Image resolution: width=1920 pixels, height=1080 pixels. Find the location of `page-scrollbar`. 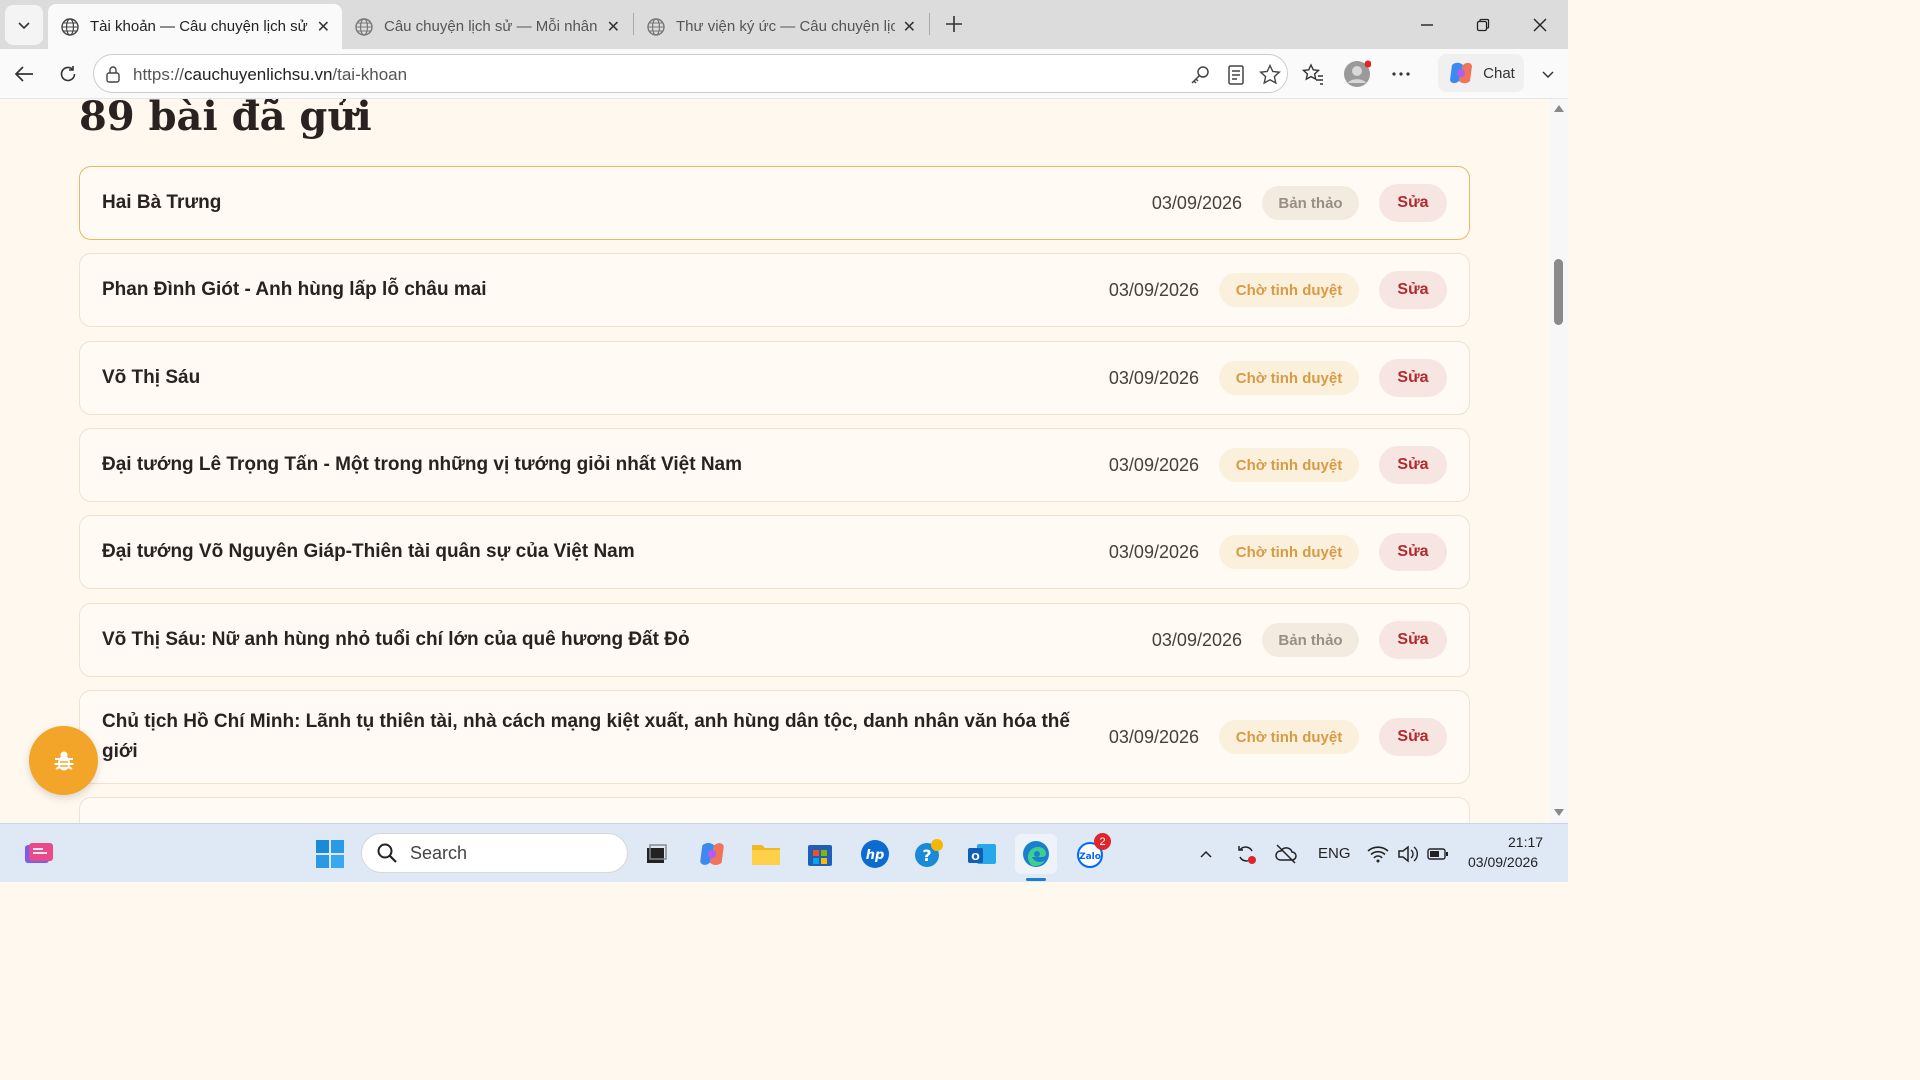

page-scrollbar is located at coordinates (1559, 461).